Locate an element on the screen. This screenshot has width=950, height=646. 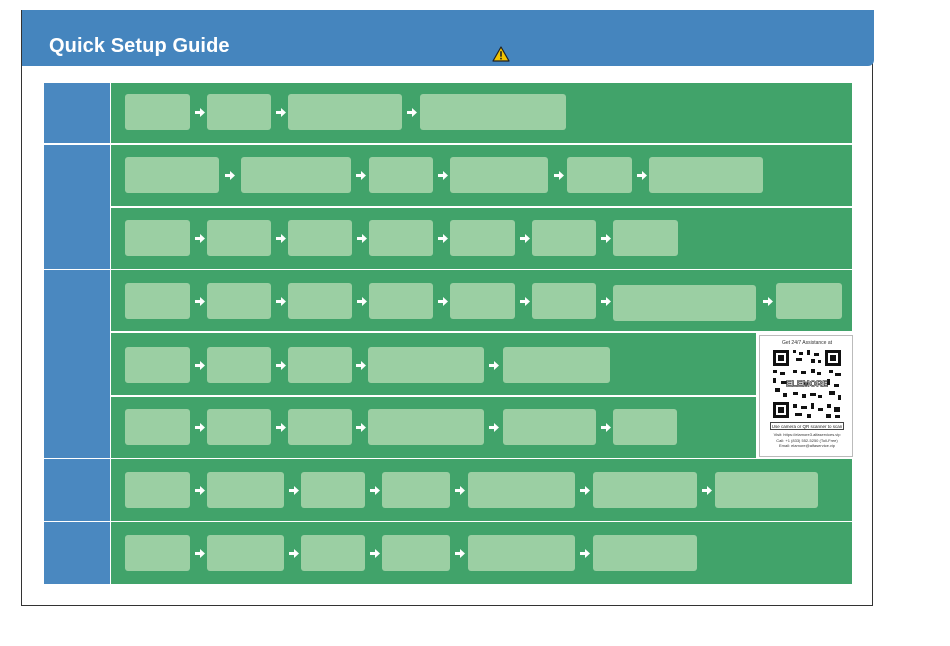
qr-code-icon: ELEMORE is located at coordinates (807, 384).